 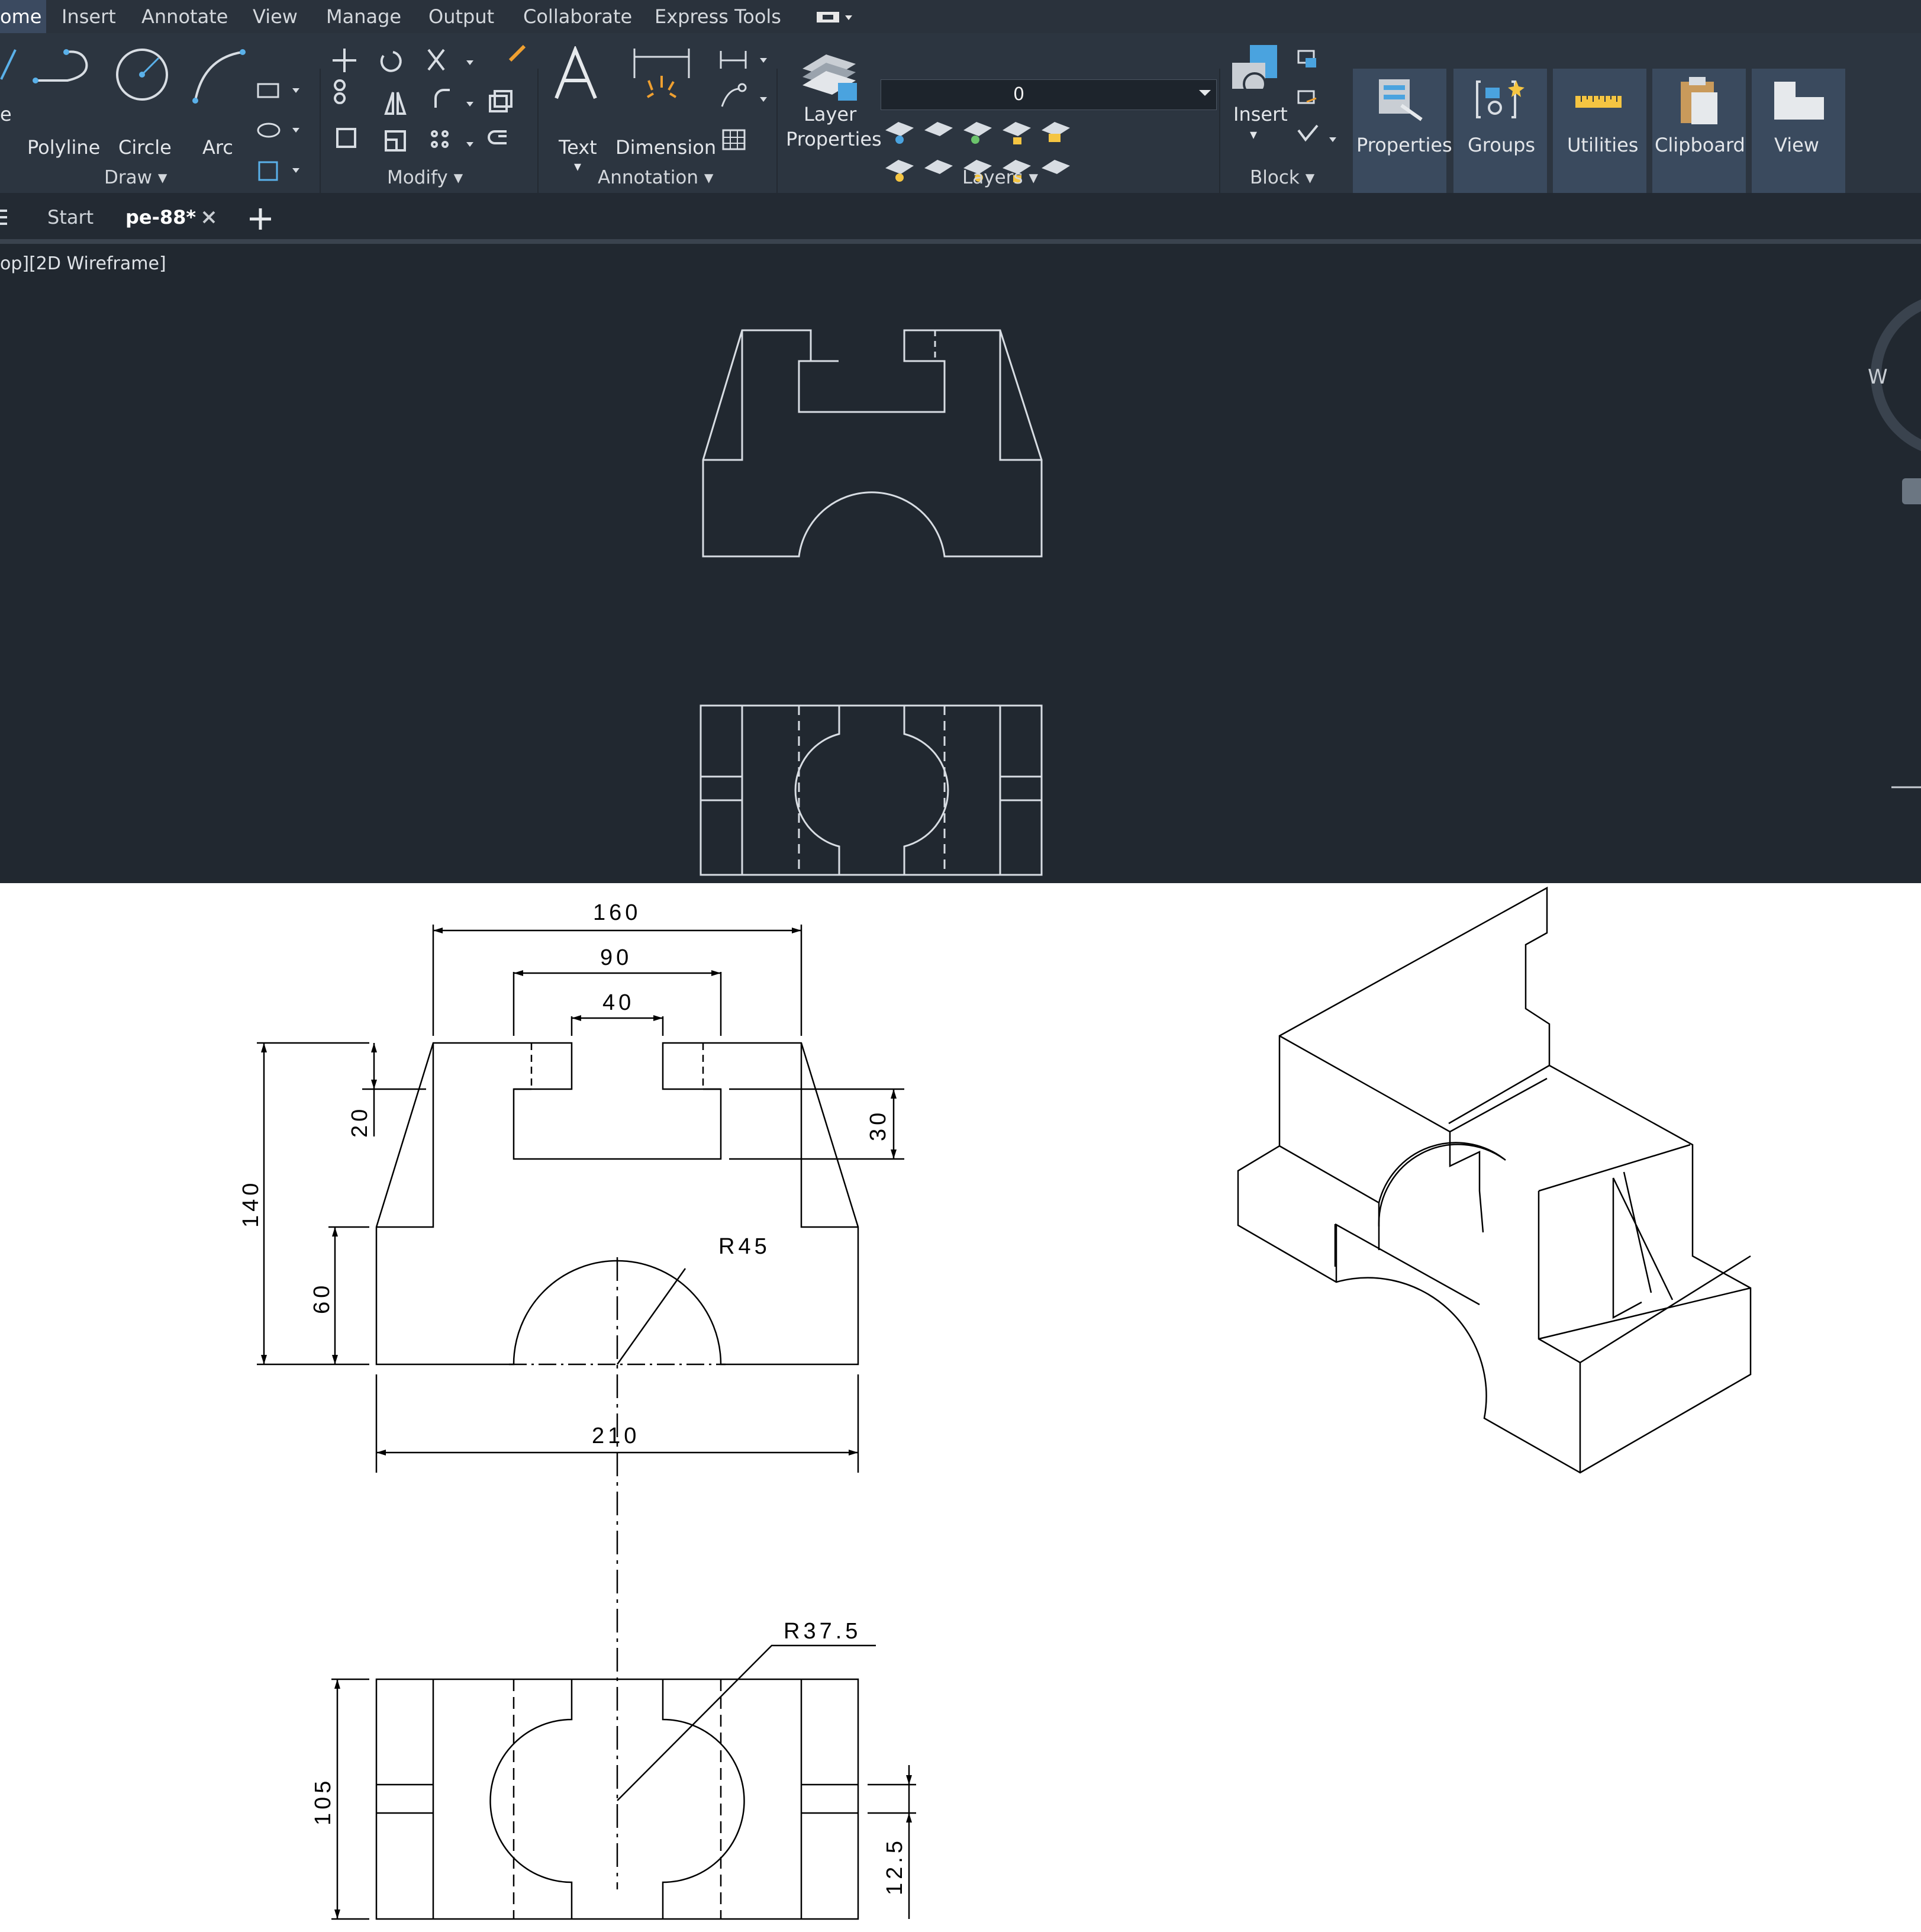 I want to click on dim-160: 160, so click(x=617, y=912).